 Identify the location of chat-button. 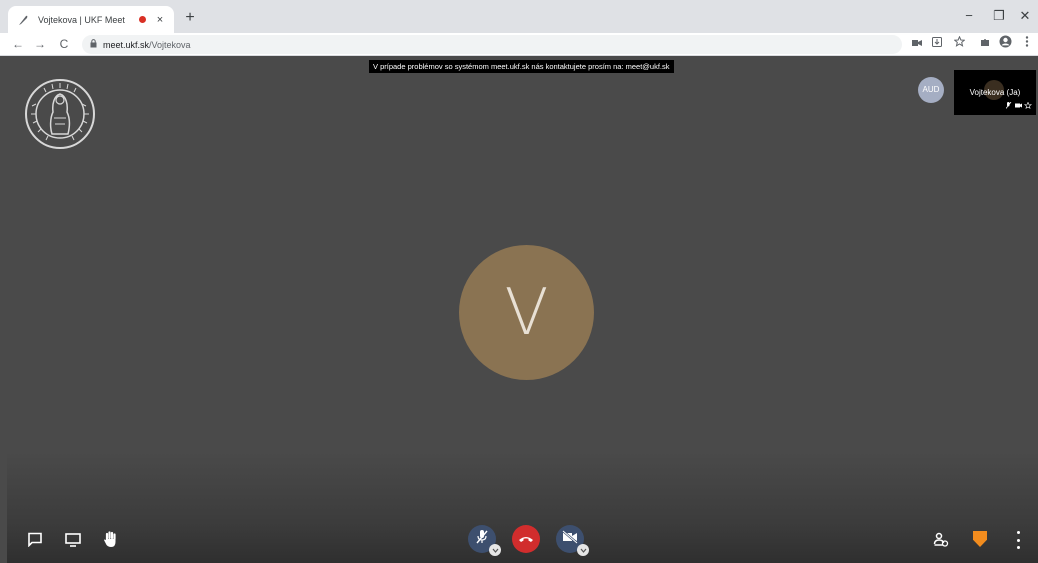
(35, 542).